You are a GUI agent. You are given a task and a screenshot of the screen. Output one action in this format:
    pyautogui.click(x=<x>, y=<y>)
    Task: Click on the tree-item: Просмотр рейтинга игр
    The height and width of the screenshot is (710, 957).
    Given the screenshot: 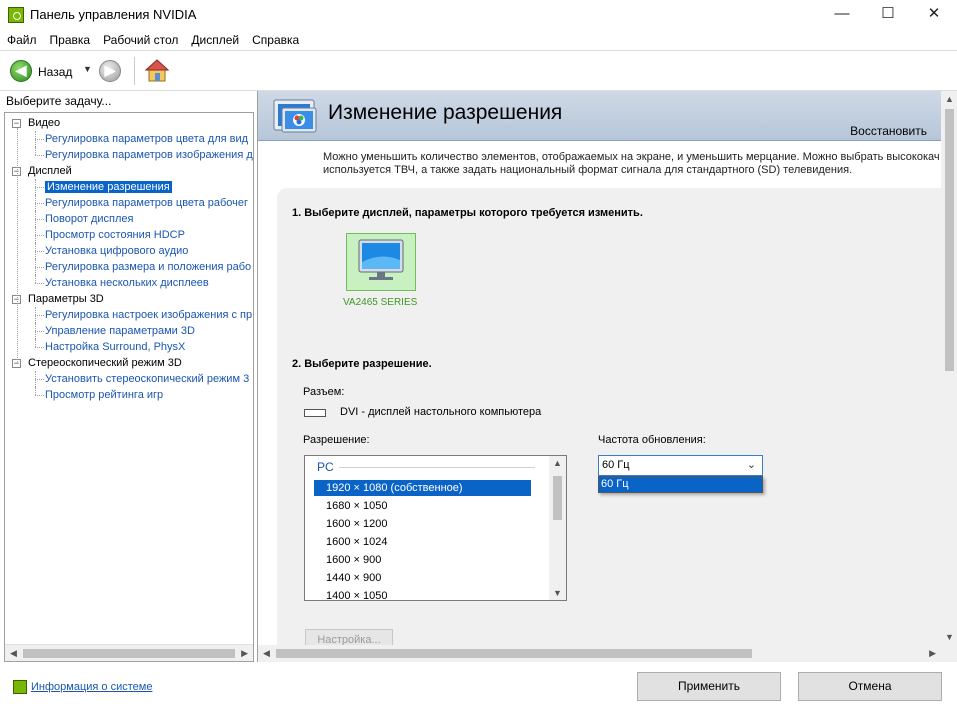 What is the action you would take?
    pyautogui.click(x=104, y=395)
    